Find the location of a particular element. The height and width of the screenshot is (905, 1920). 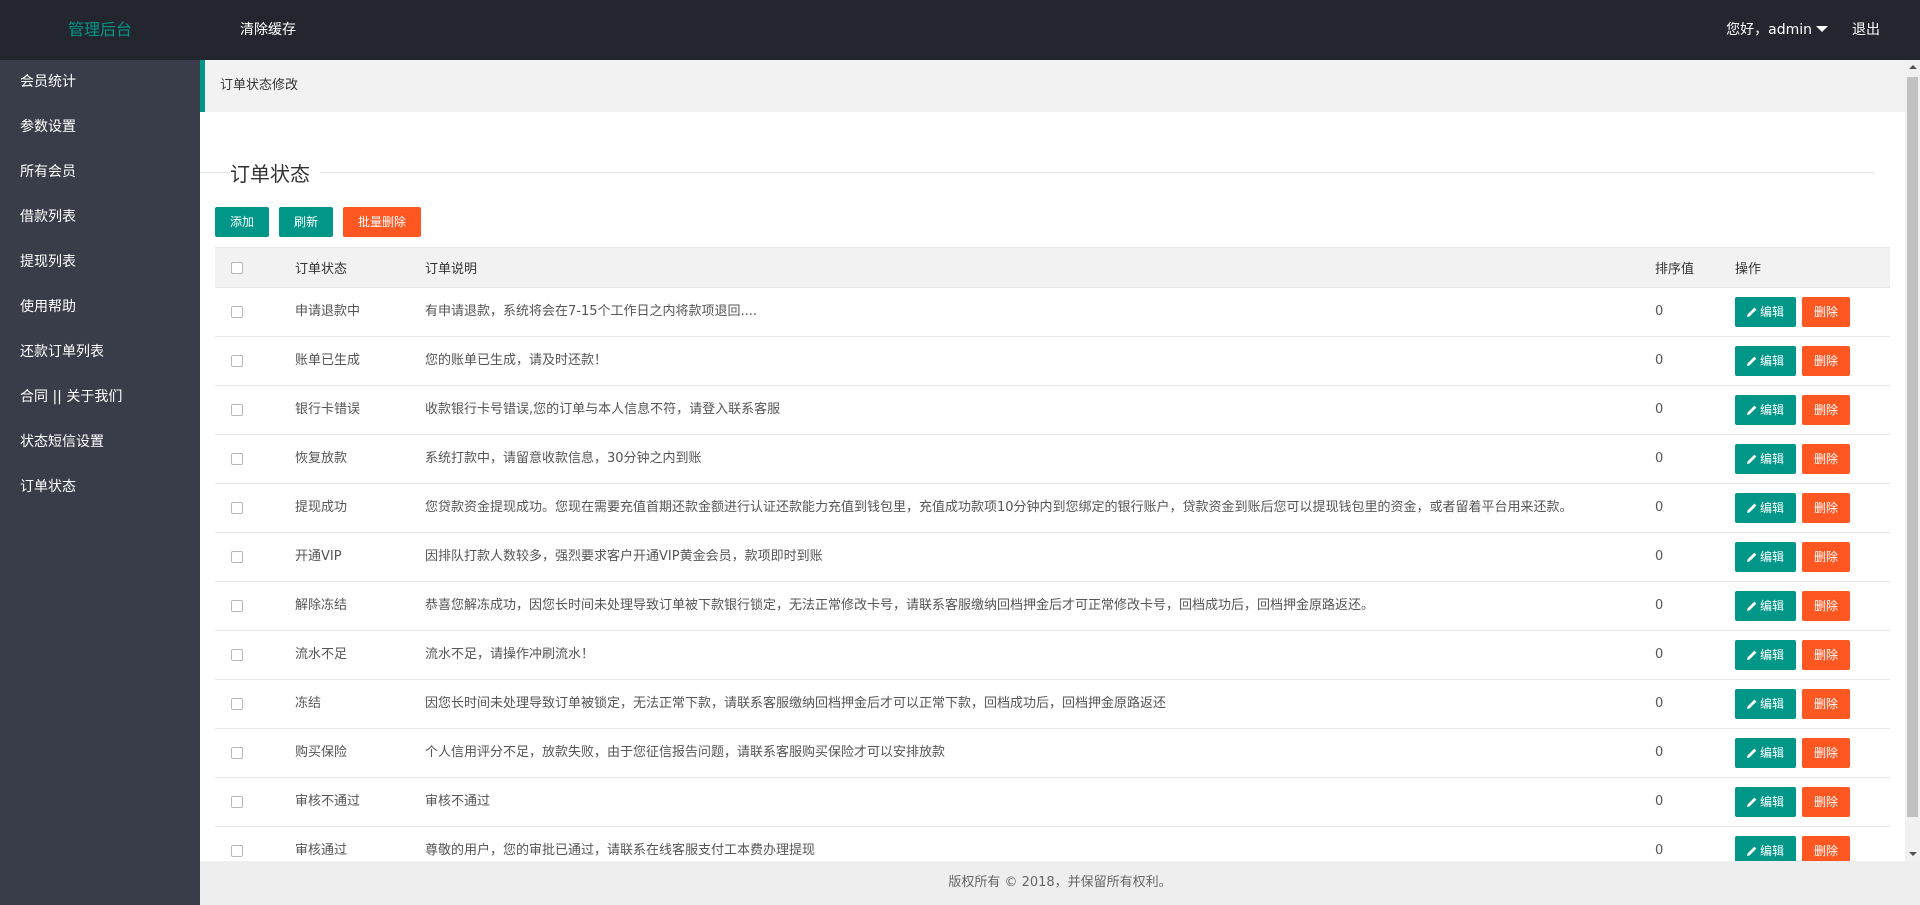

sidebar-item-help: 使用帮助 is located at coordinates (100, 307).